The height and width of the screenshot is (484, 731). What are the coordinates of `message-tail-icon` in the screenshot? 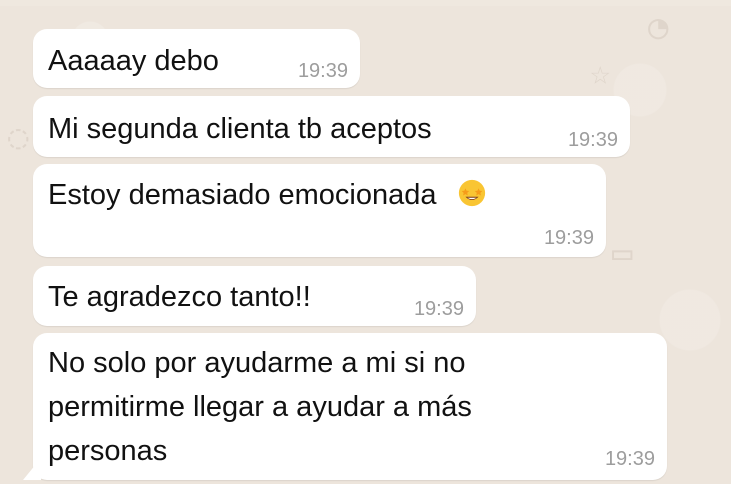 It's located at (32, 469).